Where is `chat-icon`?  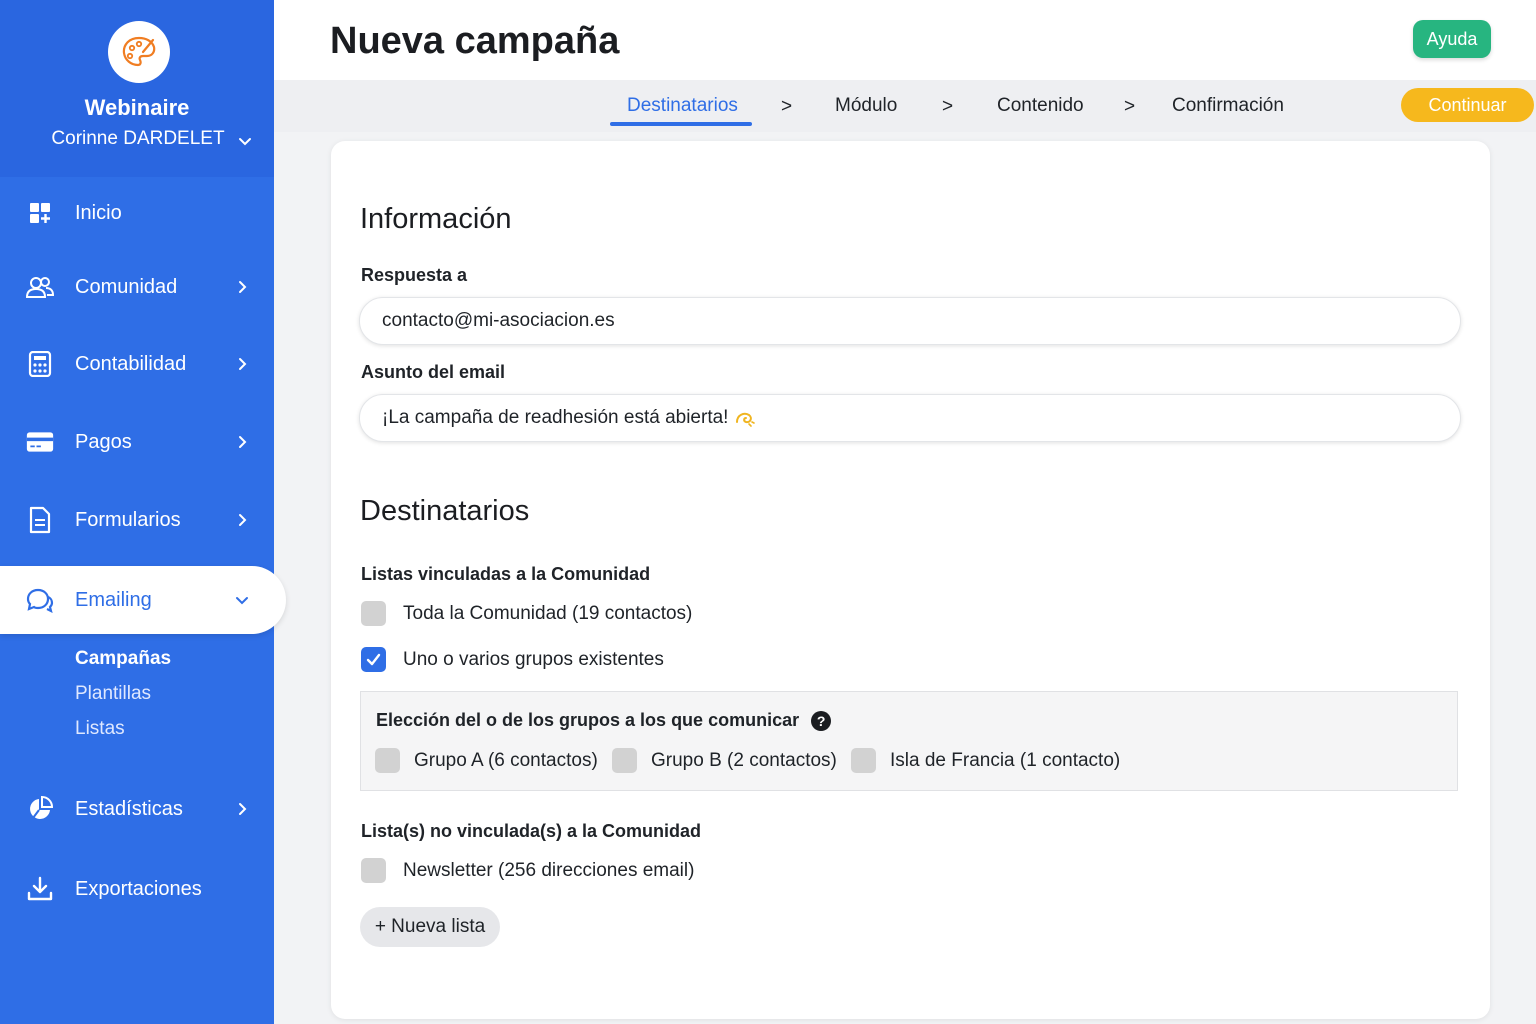
chat-icon is located at coordinates (40, 600).